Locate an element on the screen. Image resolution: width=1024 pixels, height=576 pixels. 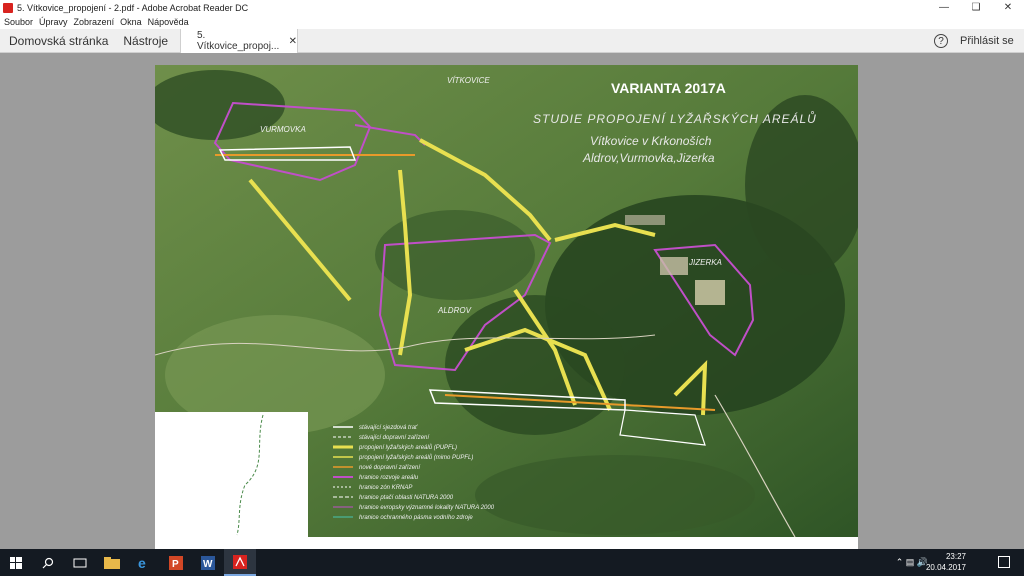
search-icon is located at coordinates (48, 562).